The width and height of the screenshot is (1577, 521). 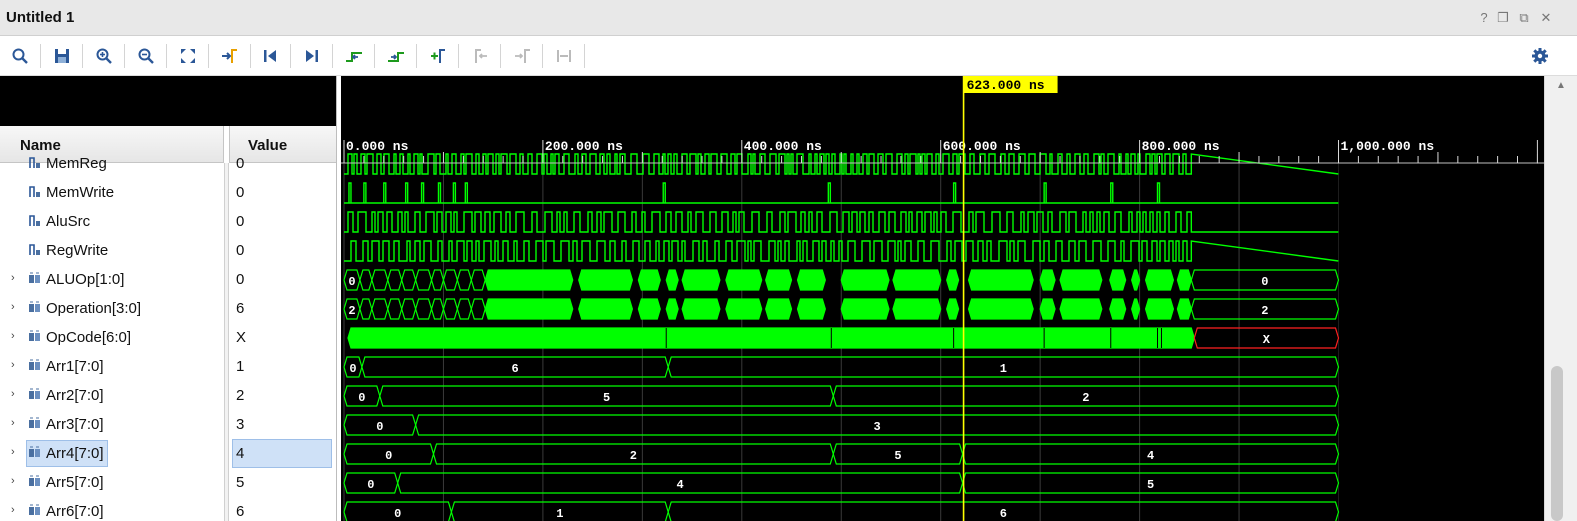 What do you see at coordinates (230, 56) in the screenshot?
I see `go-to-cursor-button` at bounding box center [230, 56].